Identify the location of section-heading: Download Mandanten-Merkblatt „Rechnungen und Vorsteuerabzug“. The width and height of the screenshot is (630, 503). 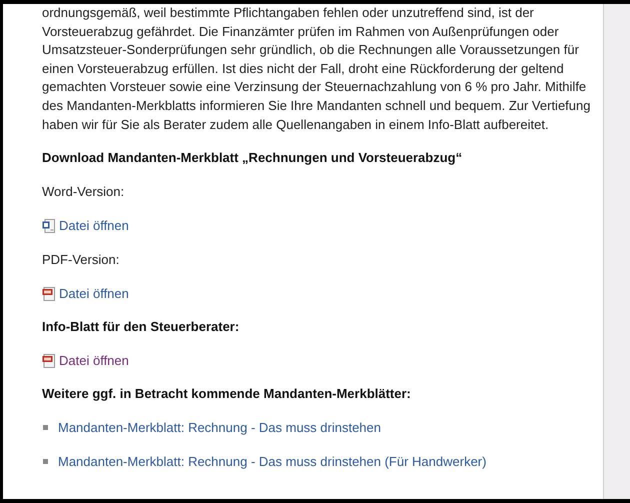
(252, 158).